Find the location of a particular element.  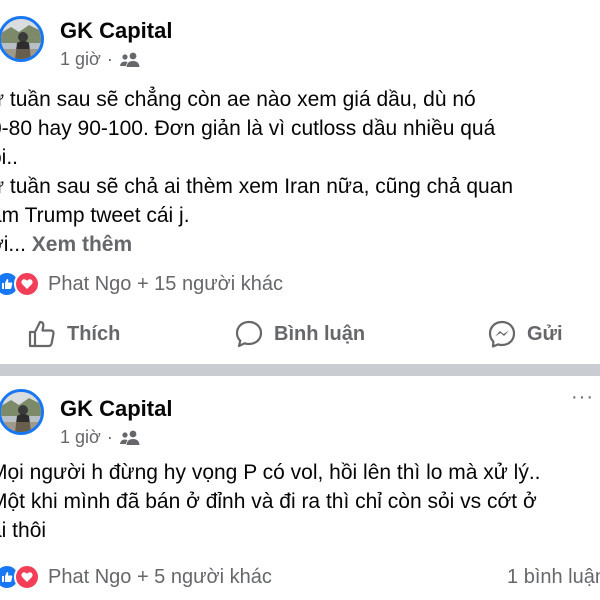

messenger-icon is located at coordinates (502, 334).